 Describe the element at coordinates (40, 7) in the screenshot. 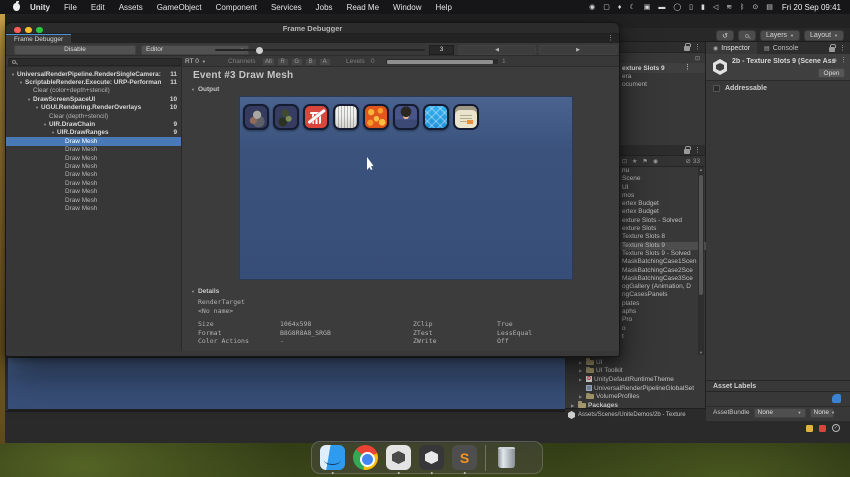

I see `menu-unity: Unity` at that location.